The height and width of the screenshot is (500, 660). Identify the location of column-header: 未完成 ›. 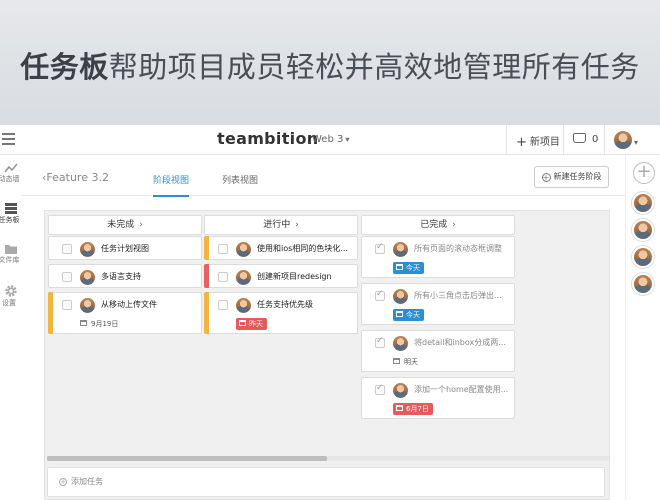
(125, 225).